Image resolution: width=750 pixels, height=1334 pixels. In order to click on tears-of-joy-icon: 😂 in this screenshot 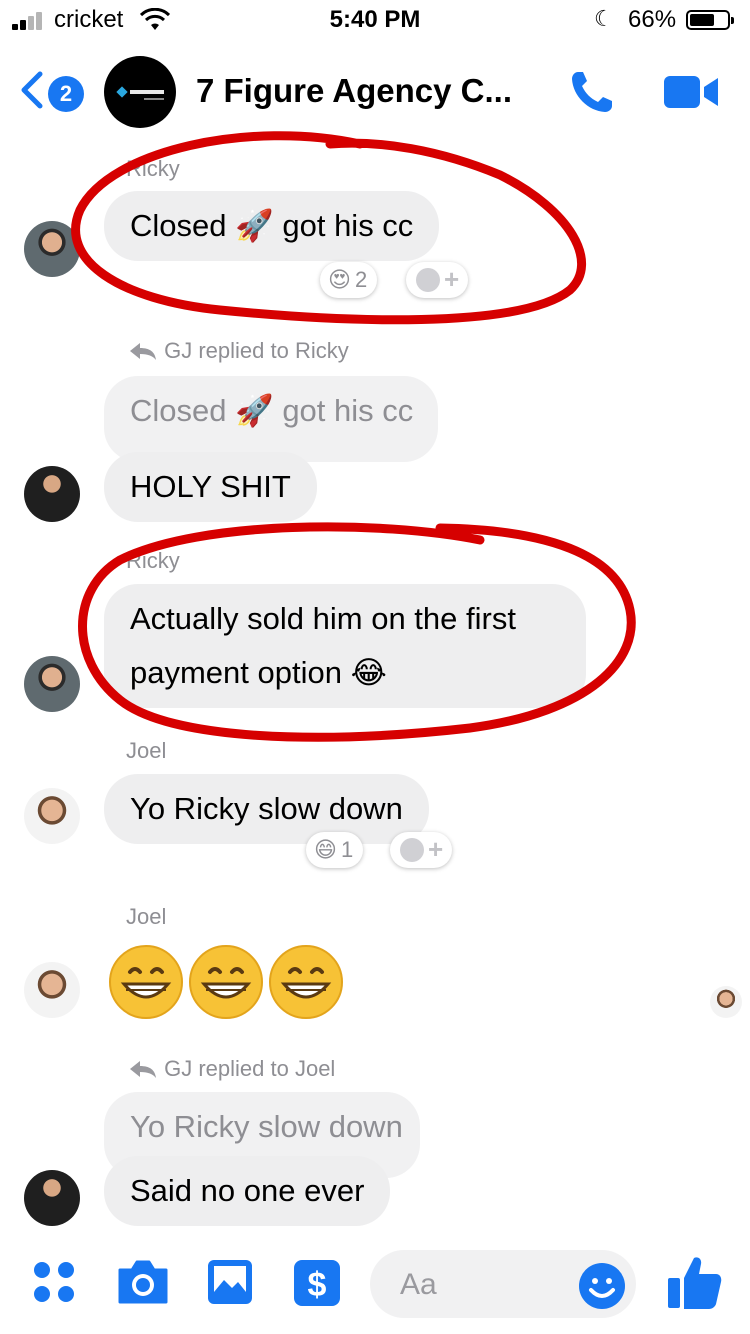, I will do `click(368, 672)`.